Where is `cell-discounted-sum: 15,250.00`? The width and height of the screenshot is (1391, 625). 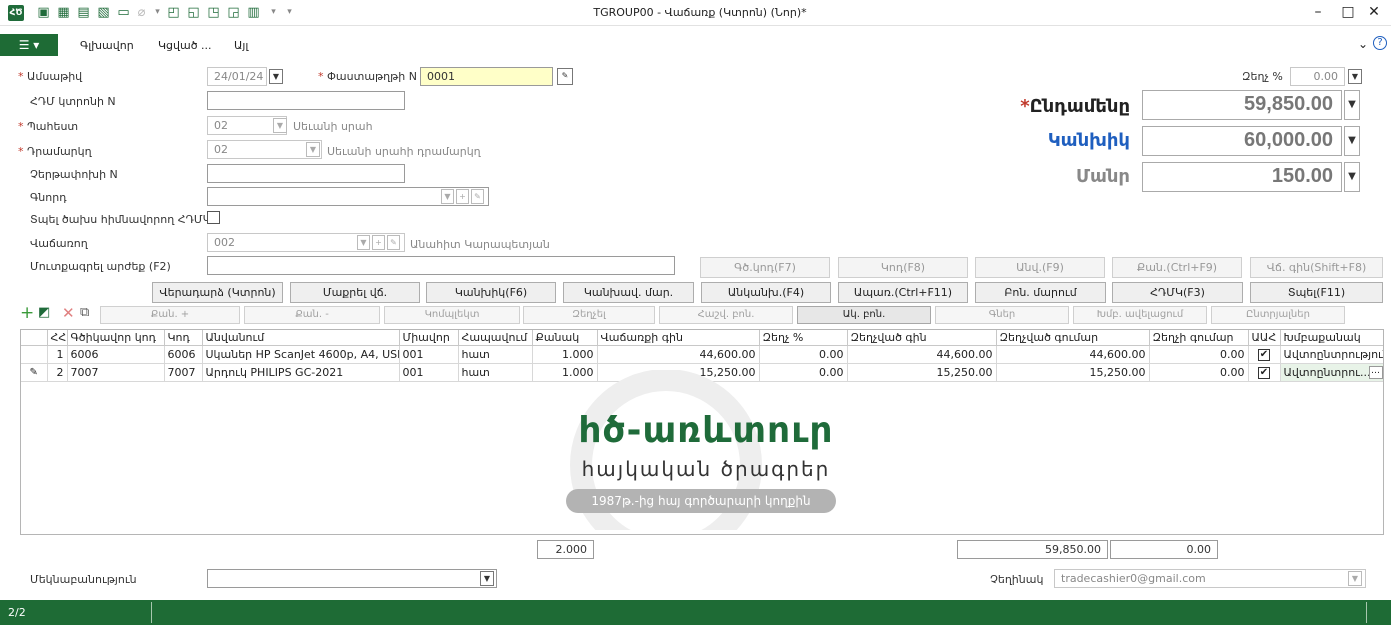 cell-discounted-sum: 15,250.00 is located at coordinates (1073, 372).